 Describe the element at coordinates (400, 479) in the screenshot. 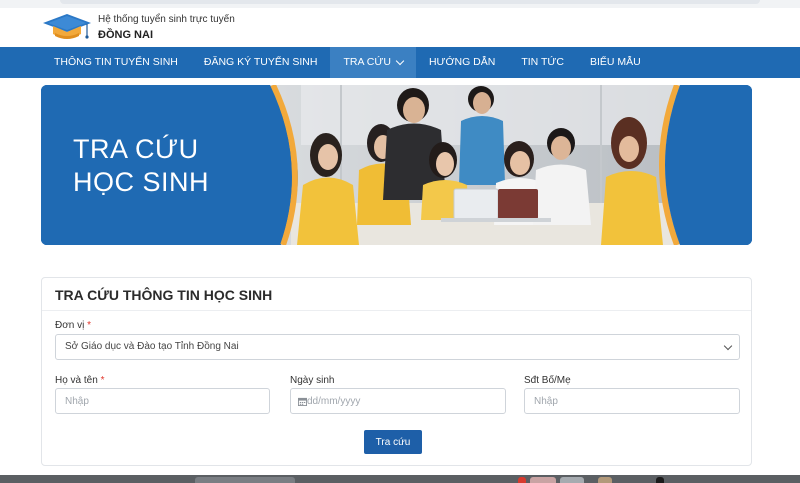

I see `os-taskbar` at that location.